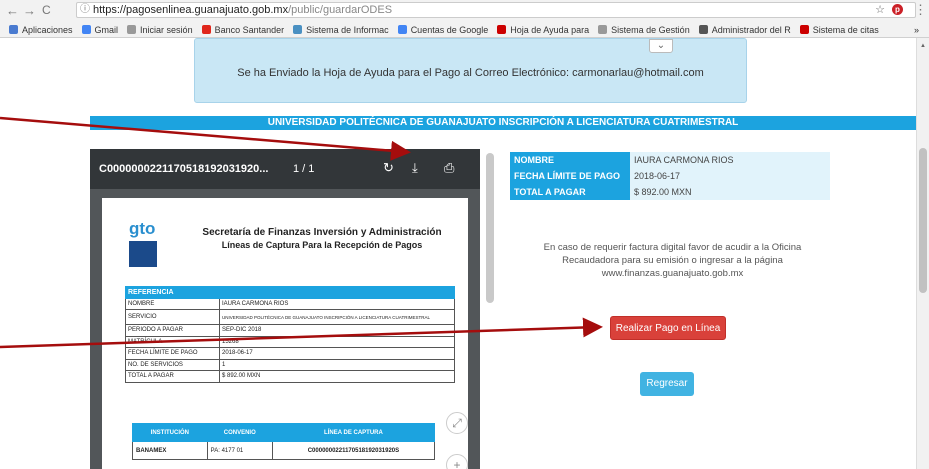 Image resolution: width=929 pixels, height=469 pixels. I want to click on bookmark-item: Sistema de Informac, so click(341, 30).